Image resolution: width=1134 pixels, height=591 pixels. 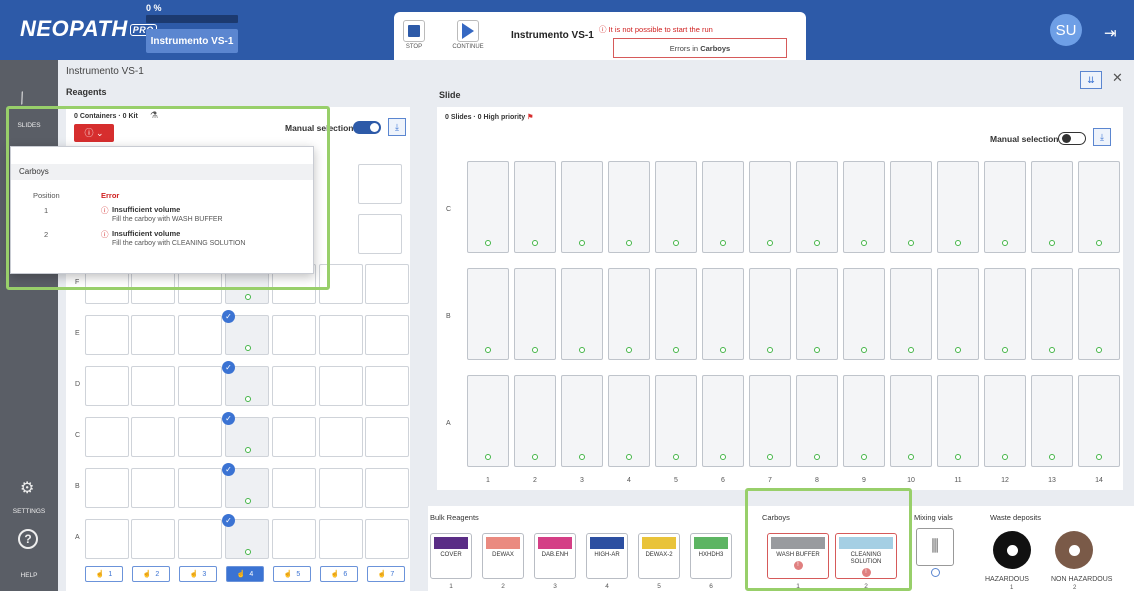 I want to click on bulk-number: 2, so click(x=503, y=586).